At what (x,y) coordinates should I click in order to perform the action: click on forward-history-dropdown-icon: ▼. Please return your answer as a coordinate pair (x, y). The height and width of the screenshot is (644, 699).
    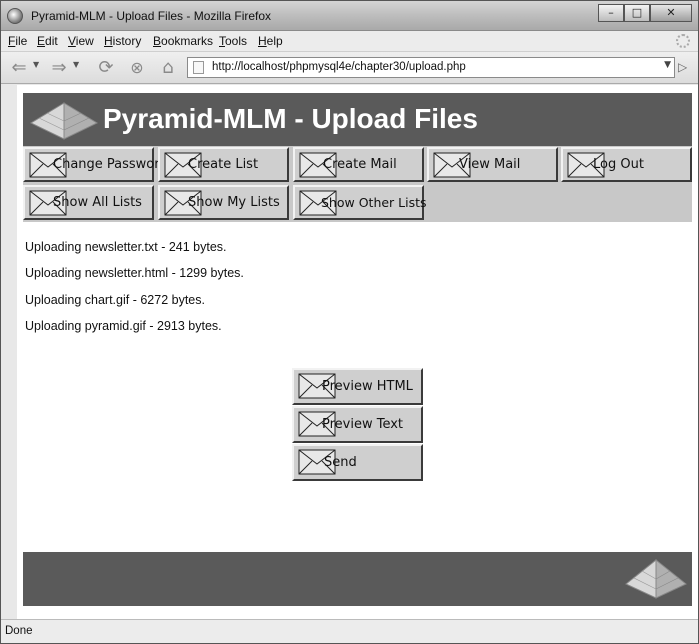
    Looking at the image, I should click on (76, 64).